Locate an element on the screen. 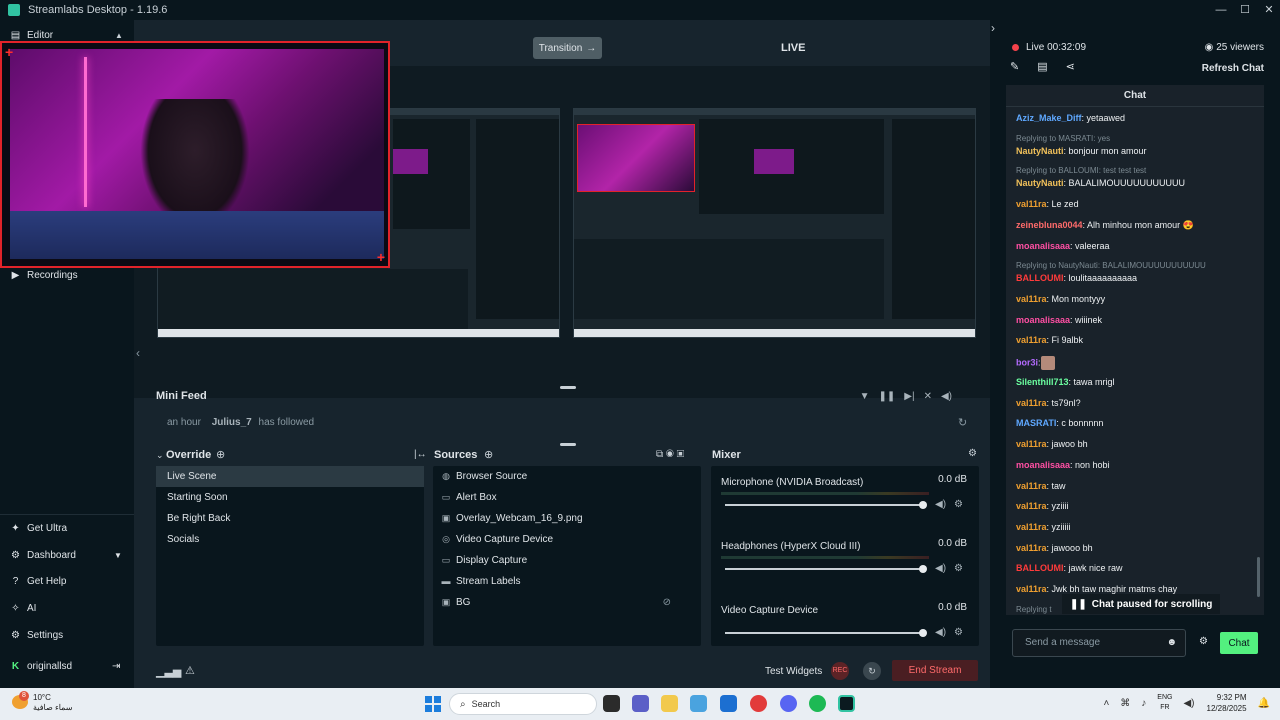 The height and width of the screenshot is (720, 1280). mute-alerts-icon: ✕ is located at coordinates (928, 396).